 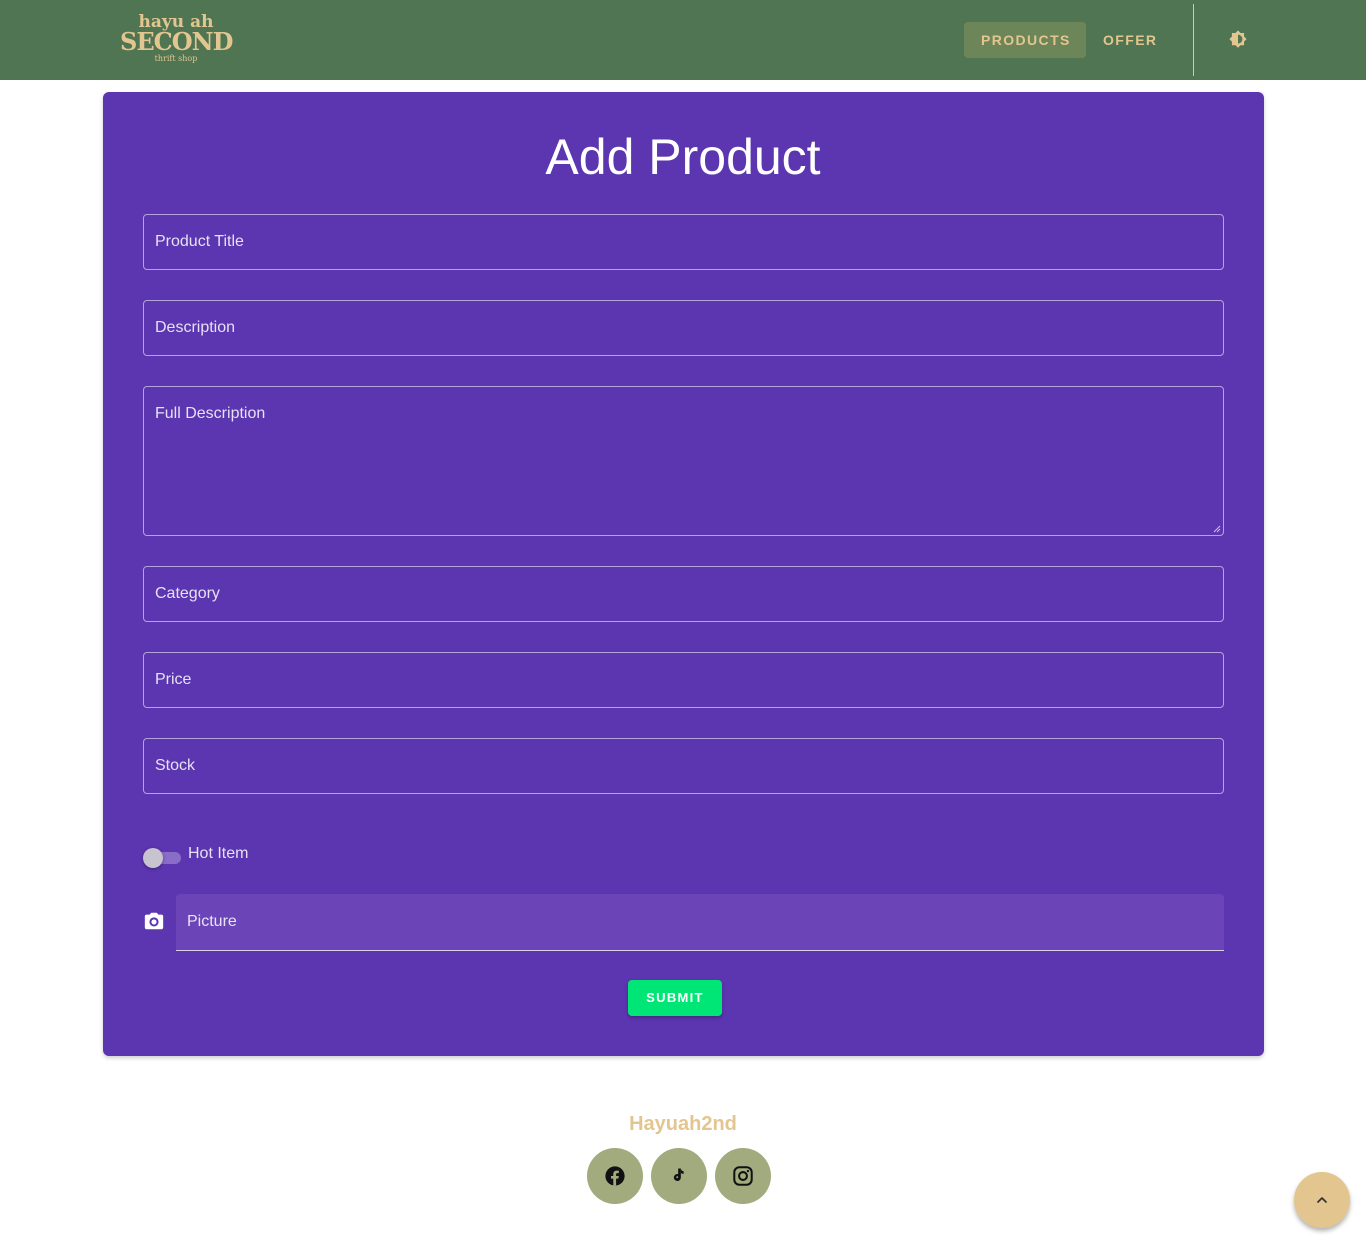 What do you see at coordinates (212, 921) in the screenshot?
I see `picture-label: Picture` at bounding box center [212, 921].